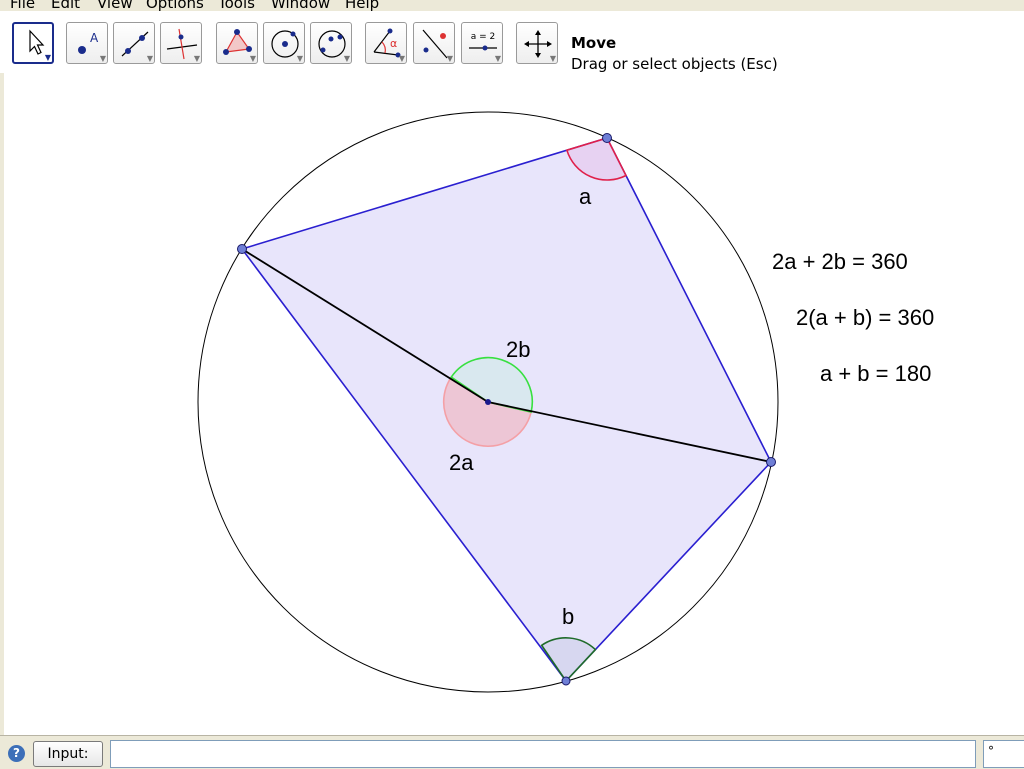  I want to click on equation-line-2: 2(a + b) = 360, so click(865, 317).